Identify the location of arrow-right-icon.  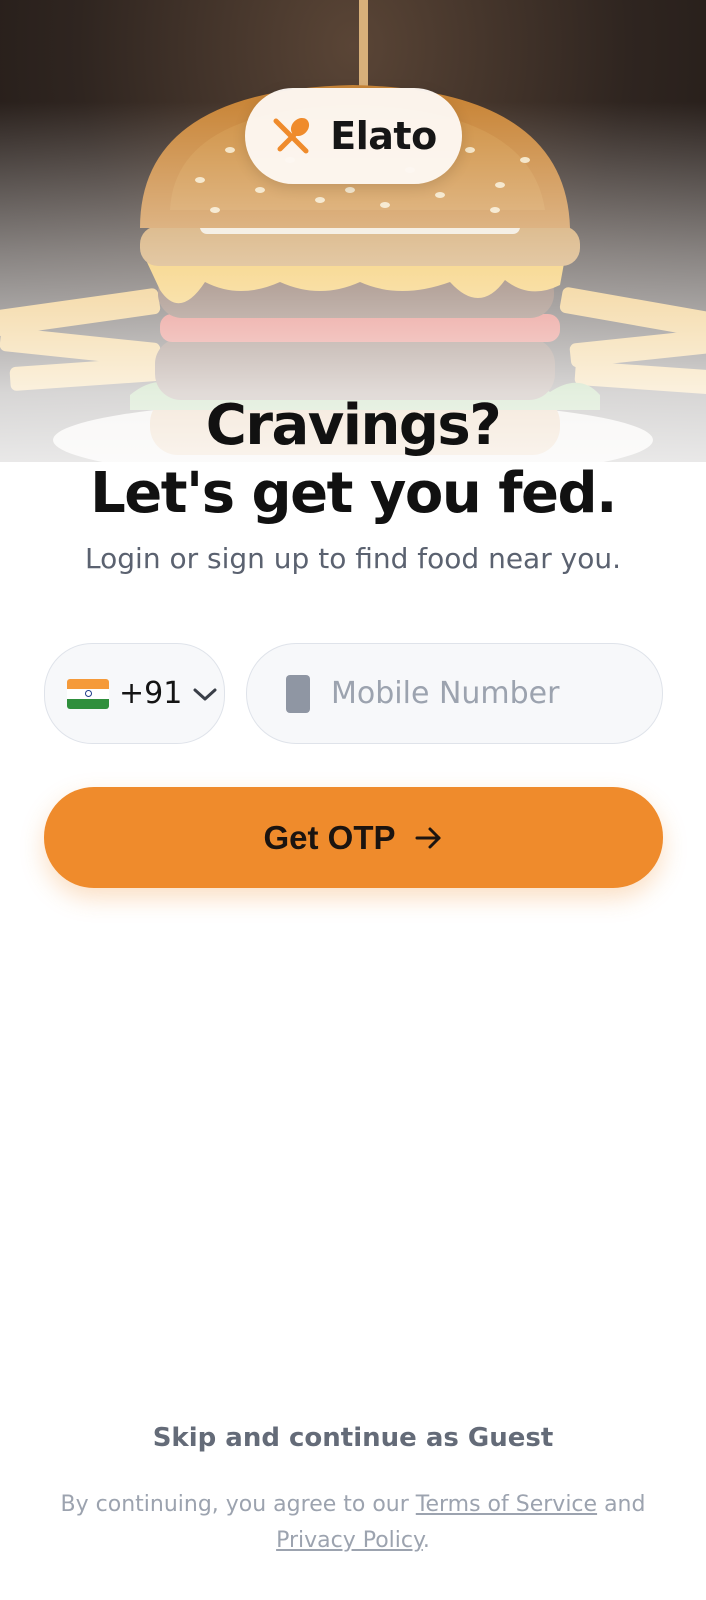
(429, 838).